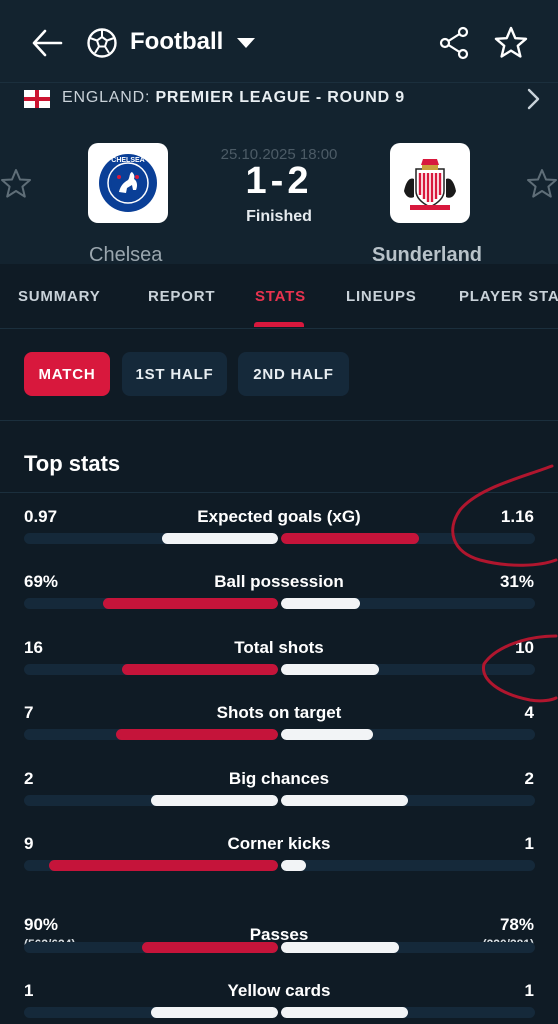  What do you see at coordinates (279, 581) in the screenshot?
I see `stat-name: Ball possession` at bounding box center [279, 581].